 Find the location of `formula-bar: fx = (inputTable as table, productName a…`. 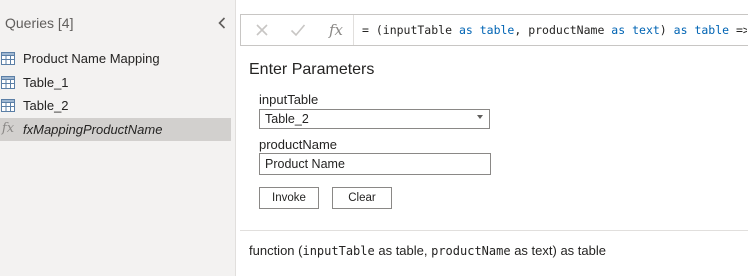

formula-bar: fx = (inputTable as table, productName a… is located at coordinates (494, 30).